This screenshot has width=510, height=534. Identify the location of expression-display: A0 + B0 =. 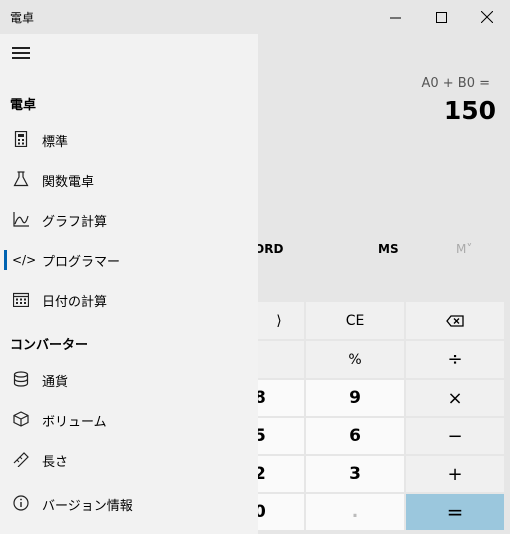
(455, 83).